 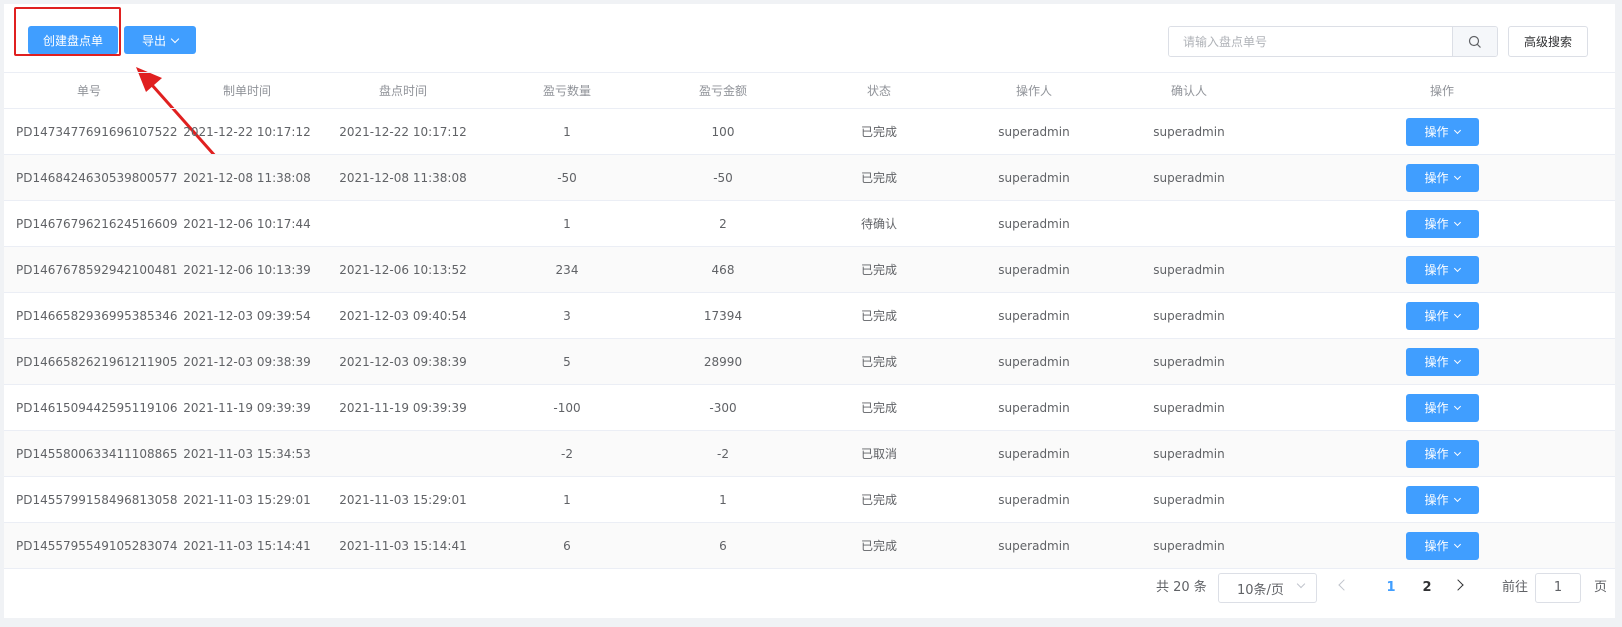 What do you see at coordinates (1391, 588) in the screenshot?
I see `page-number-1: 1` at bounding box center [1391, 588].